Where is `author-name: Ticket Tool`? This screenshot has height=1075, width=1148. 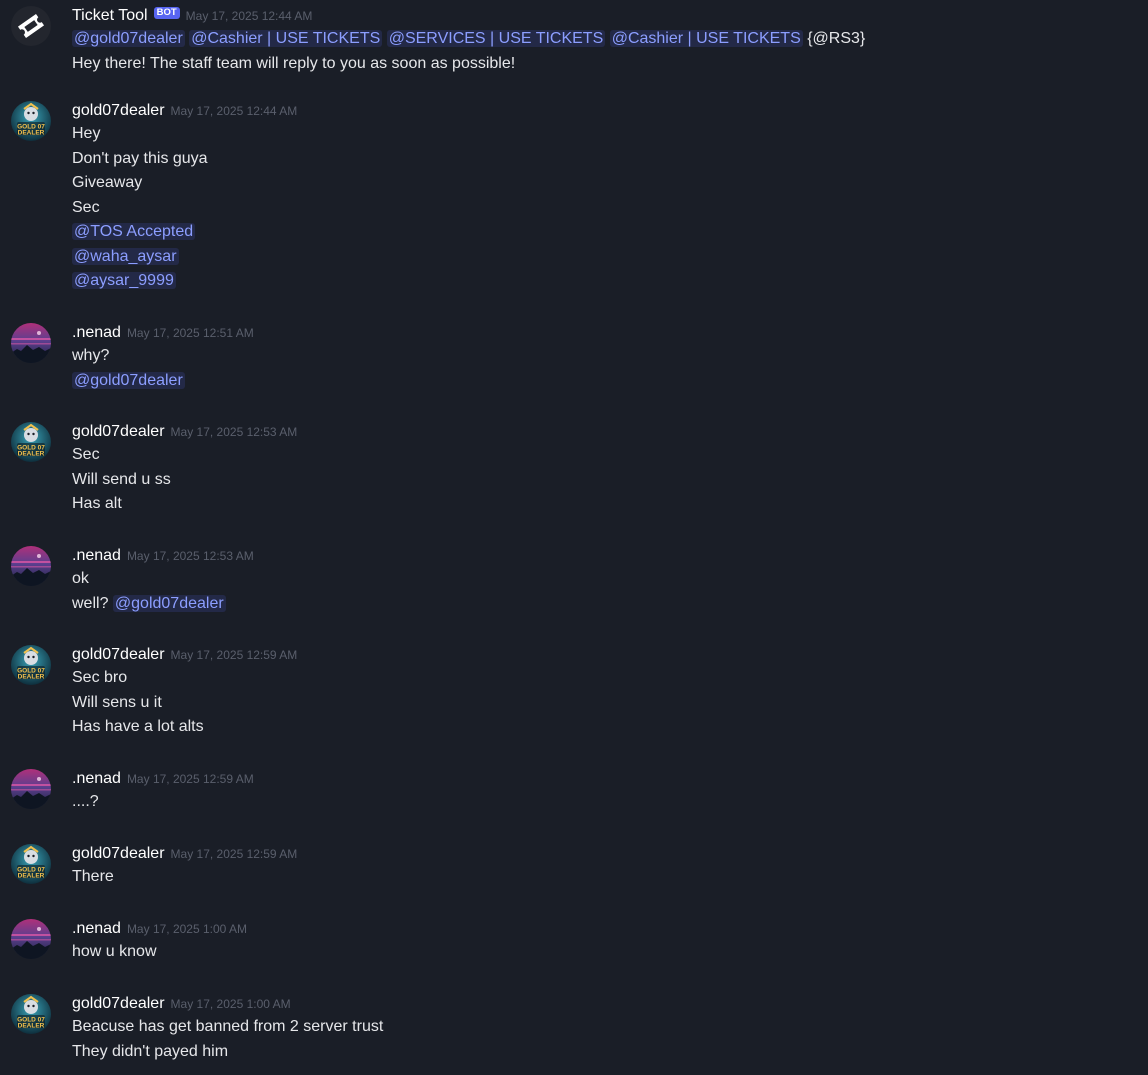 author-name: Ticket Tool is located at coordinates (110, 15).